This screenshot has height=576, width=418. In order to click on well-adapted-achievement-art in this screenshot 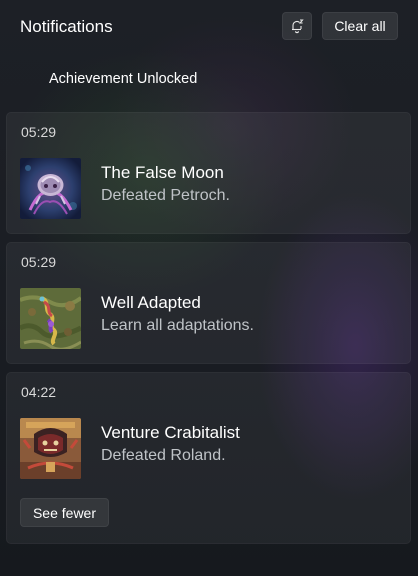, I will do `click(50, 318)`.